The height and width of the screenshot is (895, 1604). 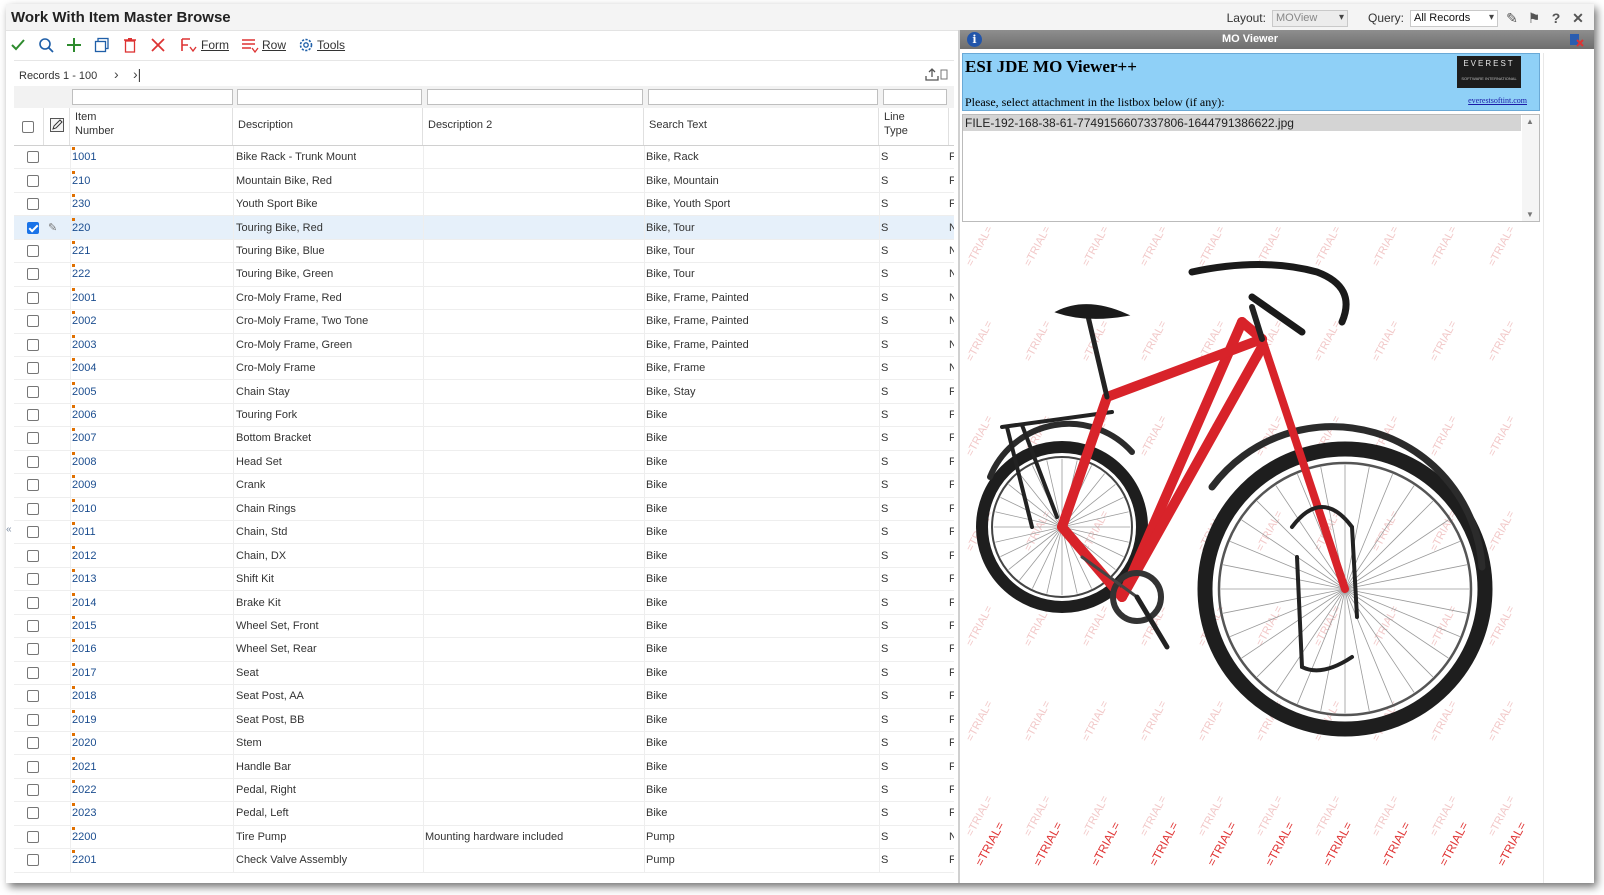 I want to click on header-item-number: Item Number, so click(x=151, y=126).